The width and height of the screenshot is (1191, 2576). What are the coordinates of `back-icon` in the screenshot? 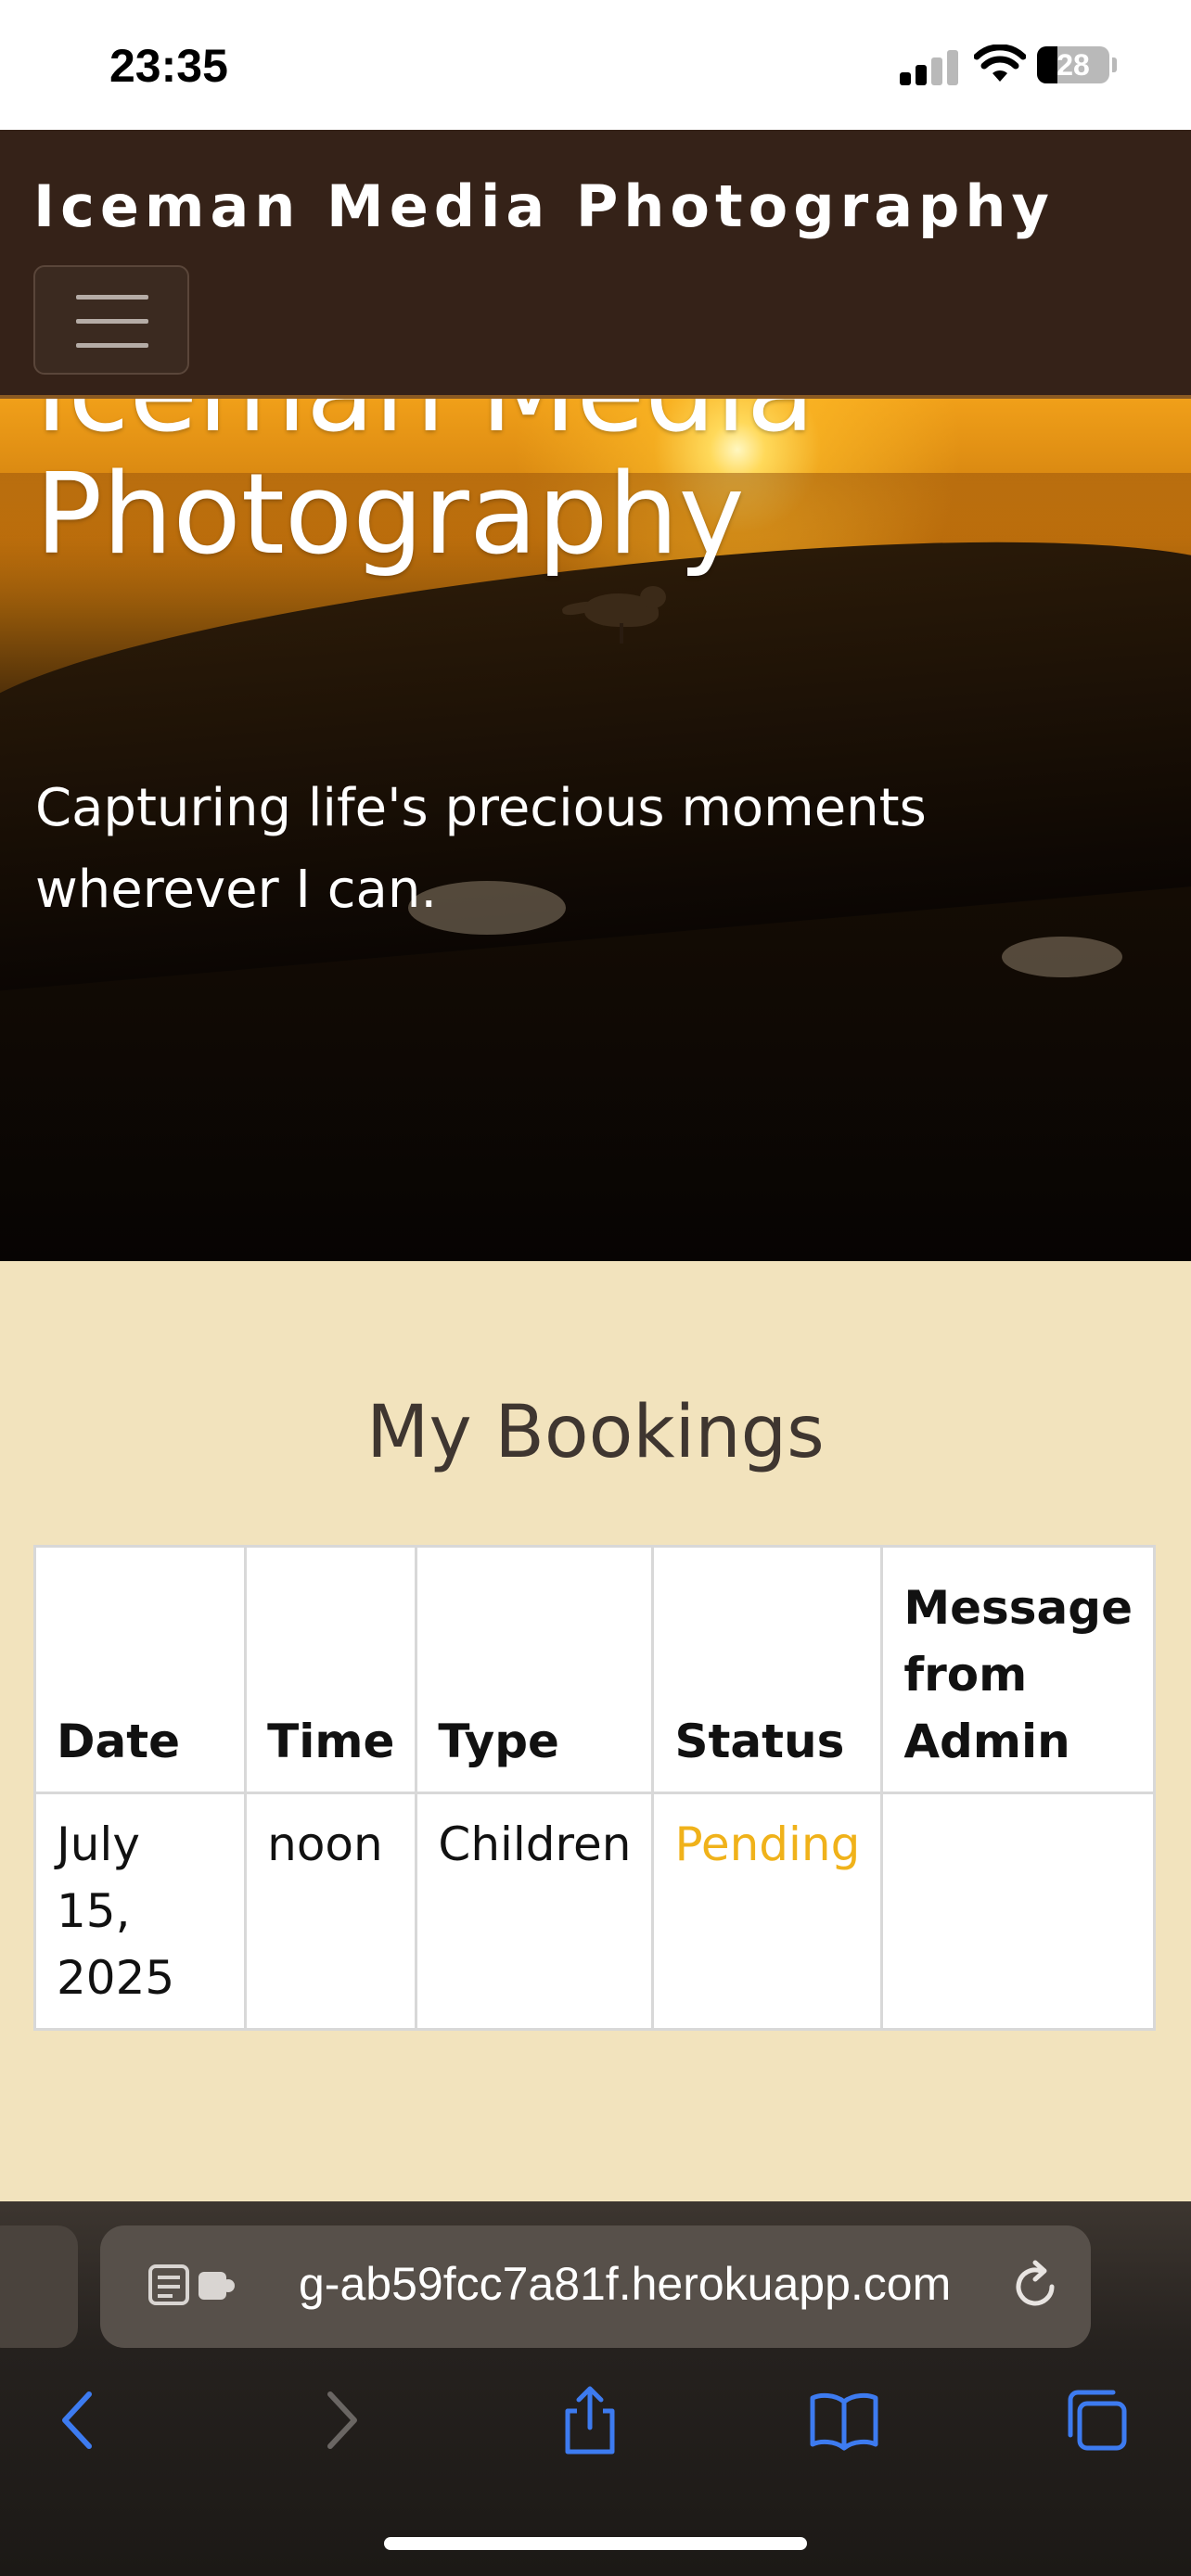 It's located at (80, 2420).